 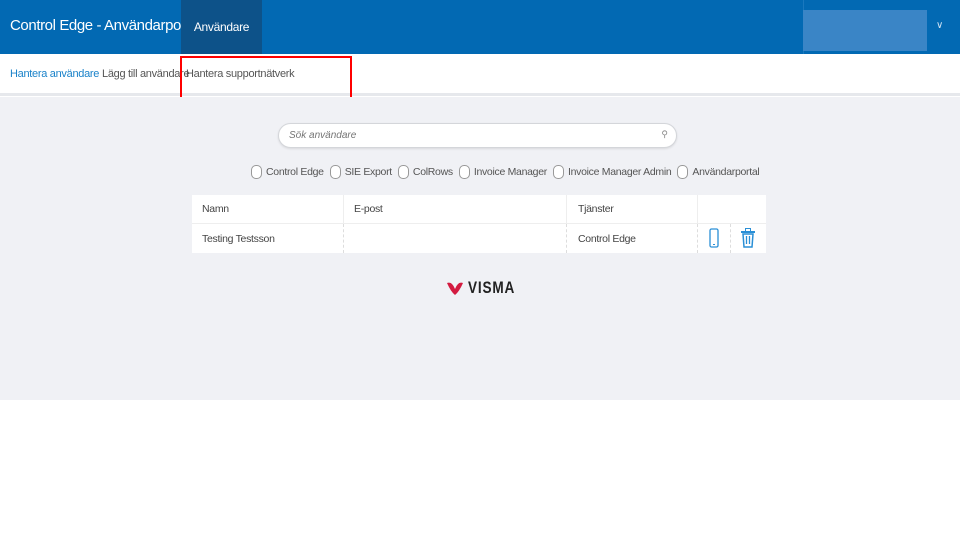 I want to click on row-services: Control Edge, so click(x=607, y=239).